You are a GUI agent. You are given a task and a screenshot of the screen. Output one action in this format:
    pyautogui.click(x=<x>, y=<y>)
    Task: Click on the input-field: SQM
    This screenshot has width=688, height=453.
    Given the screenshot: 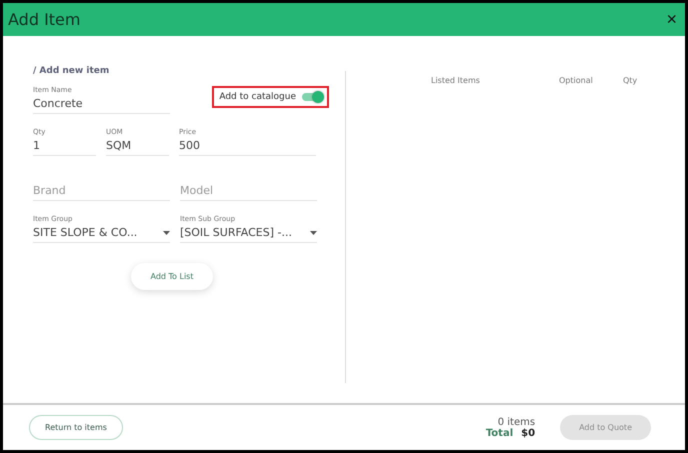 What is the action you would take?
    pyautogui.click(x=137, y=145)
    